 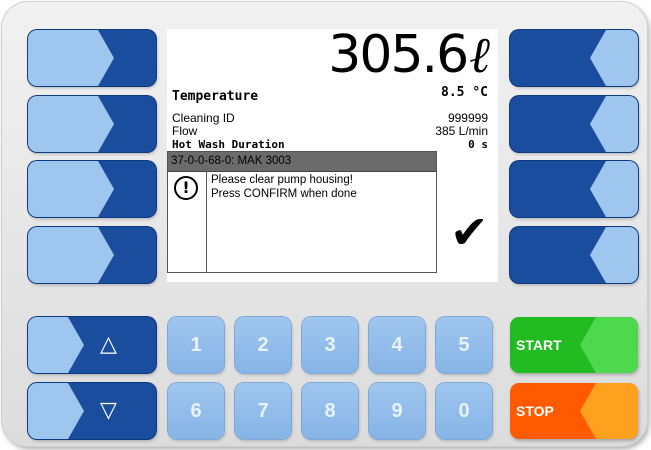 I want to click on number-key-3: 3, so click(x=330, y=345).